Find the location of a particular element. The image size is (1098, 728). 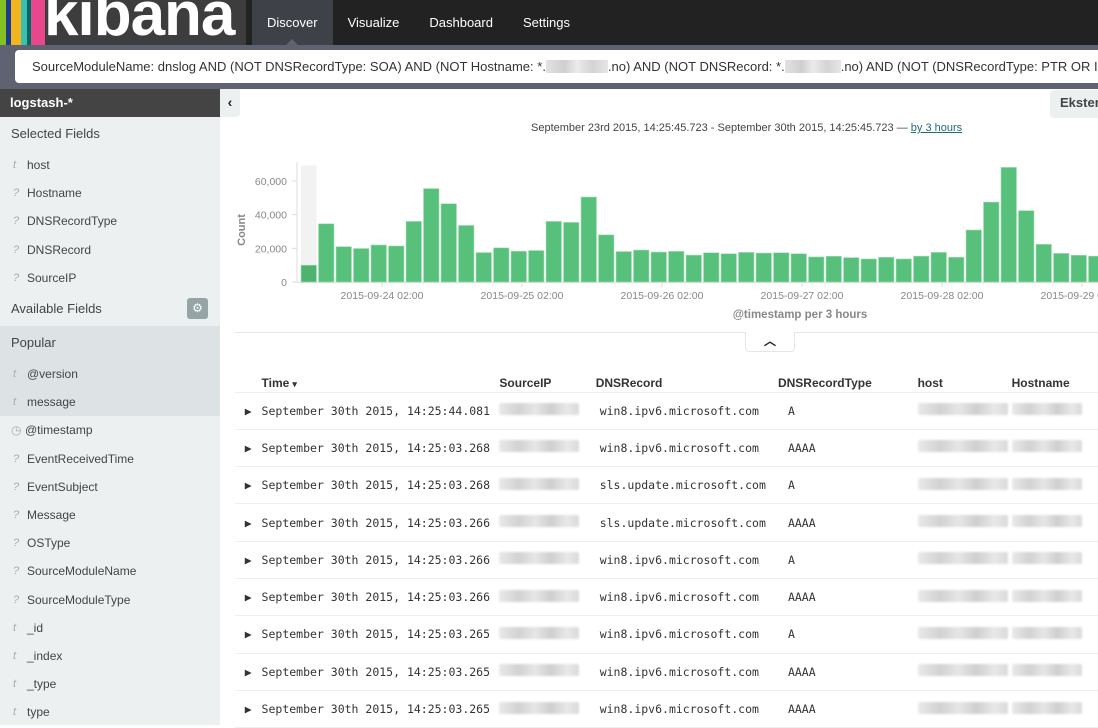

x-tick-label: 2015-09-24 02:00 is located at coordinates (382, 296).